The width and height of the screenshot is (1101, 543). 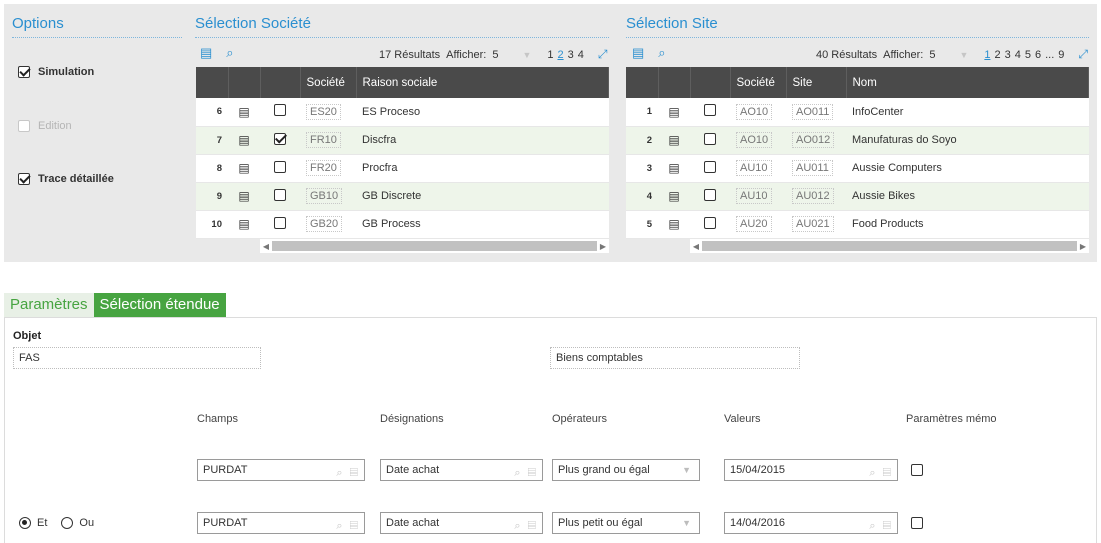 I want to click on table-row: 2 ▤ AO10 AO012 Manufaturas do Soyo, so click(x=857, y=140).